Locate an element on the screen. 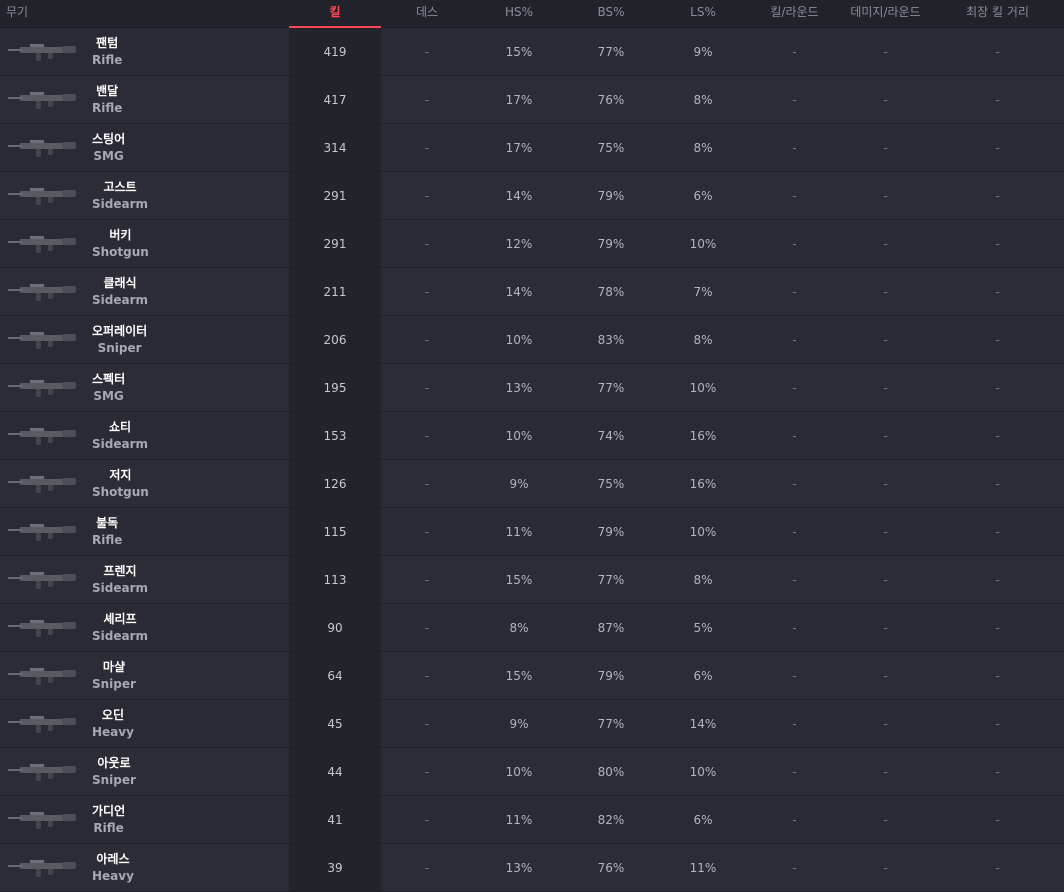 The height and width of the screenshot is (892, 1064). hs-cell: 15% is located at coordinates (519, 51).